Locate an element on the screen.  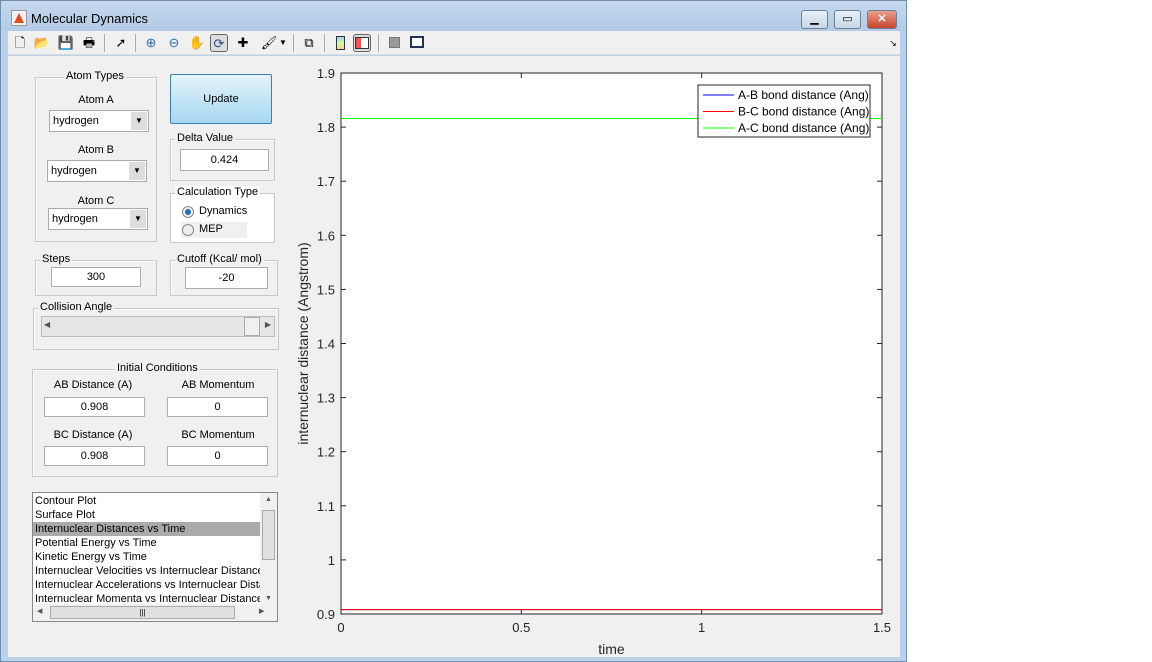
y-tick-label: 1.4 is located at coordinates (326, 344).